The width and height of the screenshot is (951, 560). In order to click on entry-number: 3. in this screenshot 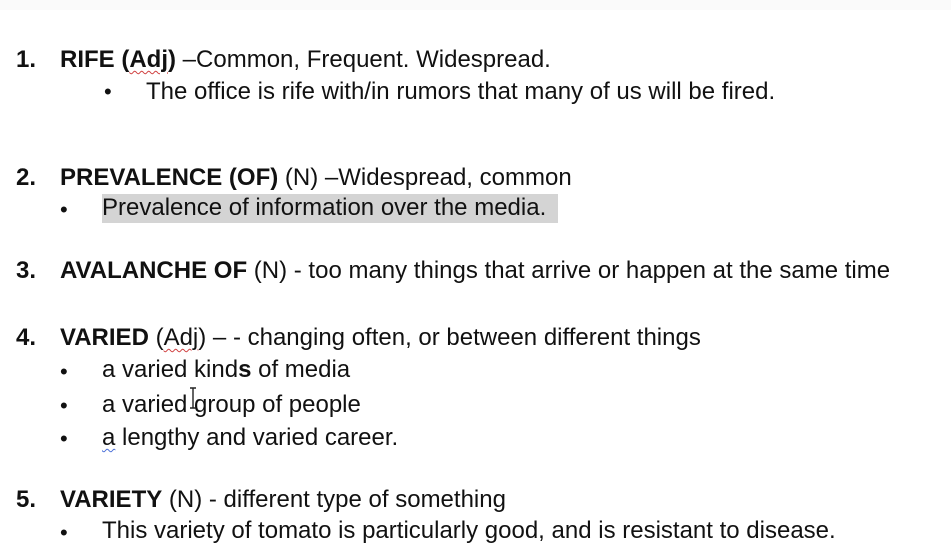, I will do `click(26, 270)`.